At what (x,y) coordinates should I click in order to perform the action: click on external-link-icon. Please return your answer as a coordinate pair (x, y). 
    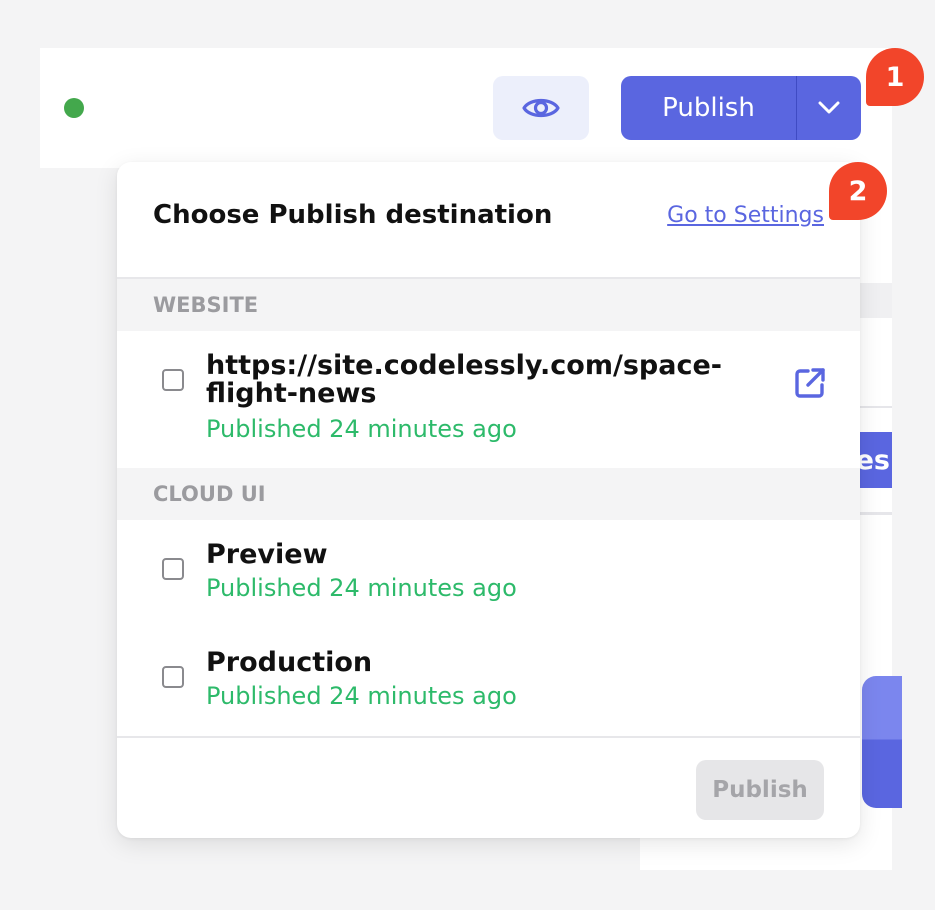
    Looking at the image, I should click on (810, 383).